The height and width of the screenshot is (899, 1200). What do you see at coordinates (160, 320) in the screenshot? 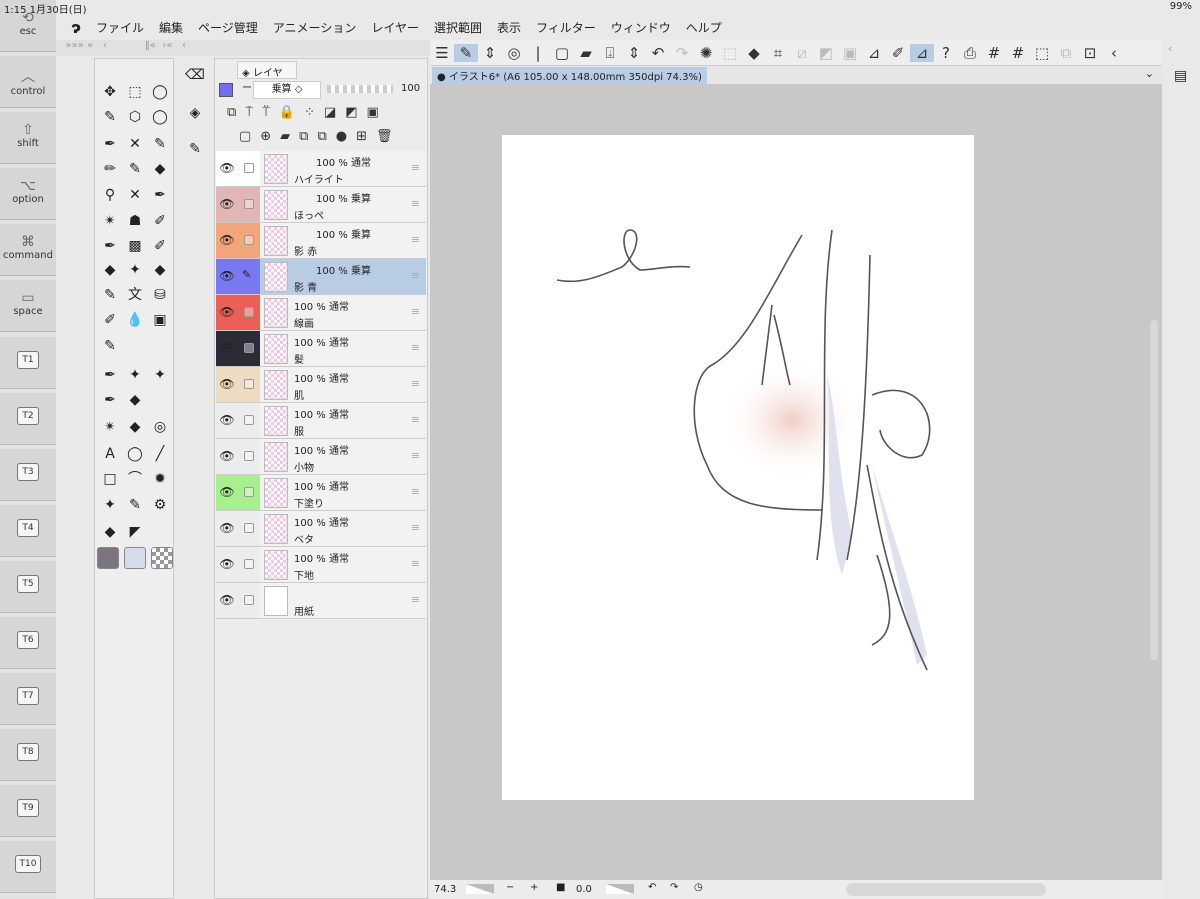
I see `tool-icon: ▣` at bounding box center [160, 320].